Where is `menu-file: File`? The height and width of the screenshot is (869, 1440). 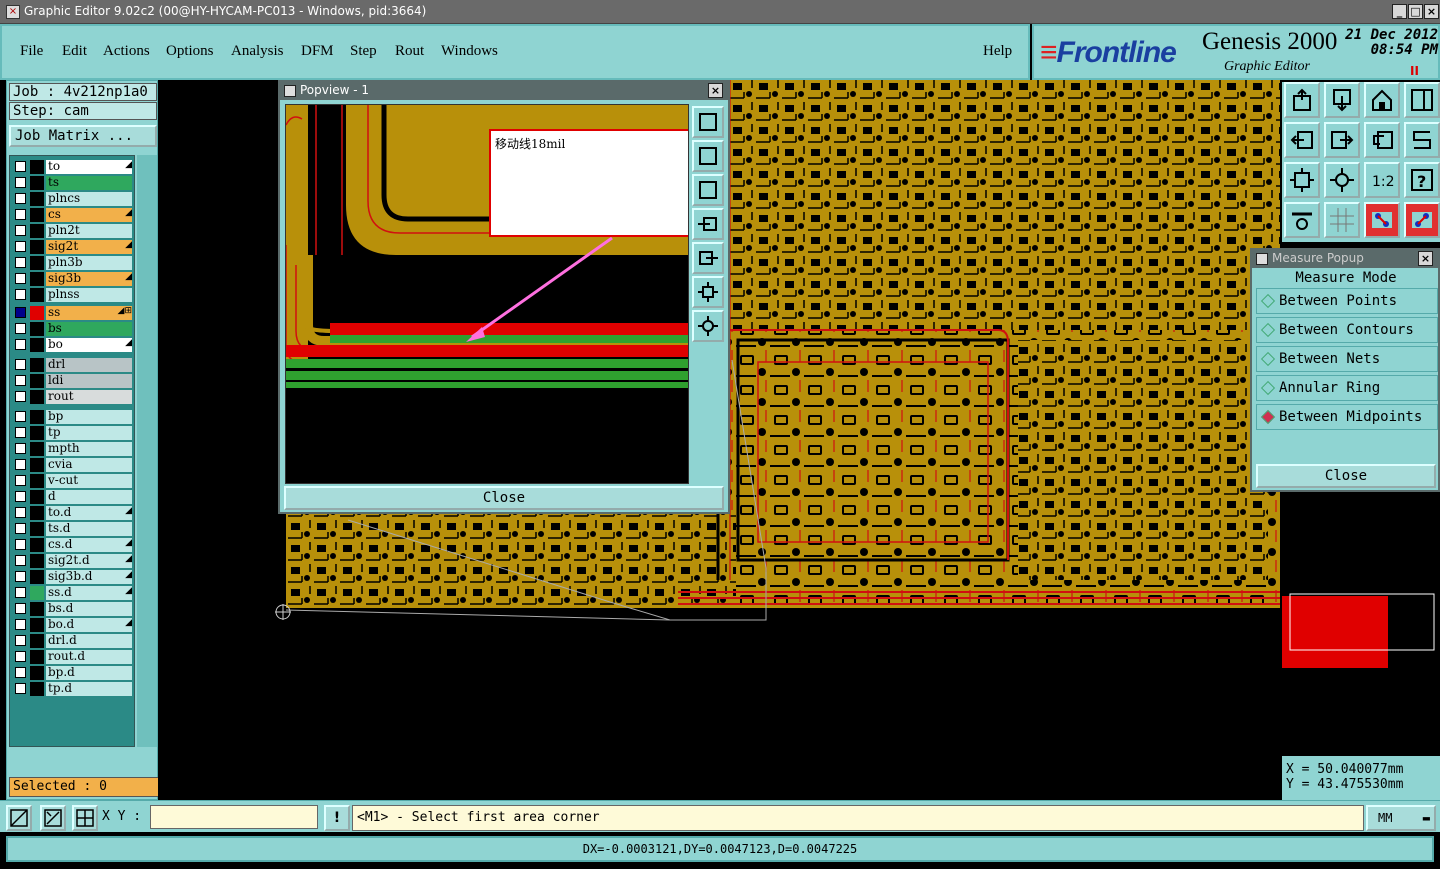
menu-file: File is located at coordinates (31, 51).